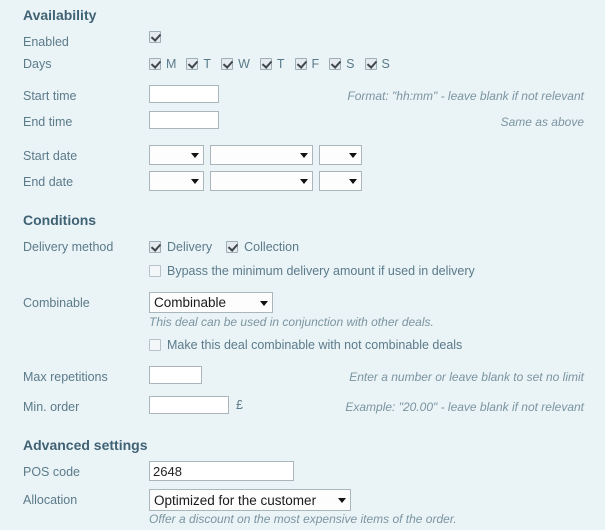 The height and width of the screenshot is (530, 605). I want to click on allocation-select-wrap: Optimized for the customer, so click(250, 500).